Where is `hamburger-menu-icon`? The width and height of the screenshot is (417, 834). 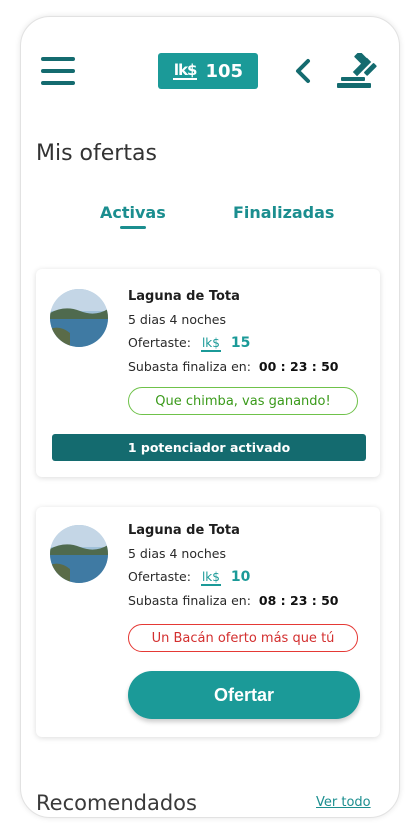
hamburger-menu-icon is located at coordinates (58, 71).